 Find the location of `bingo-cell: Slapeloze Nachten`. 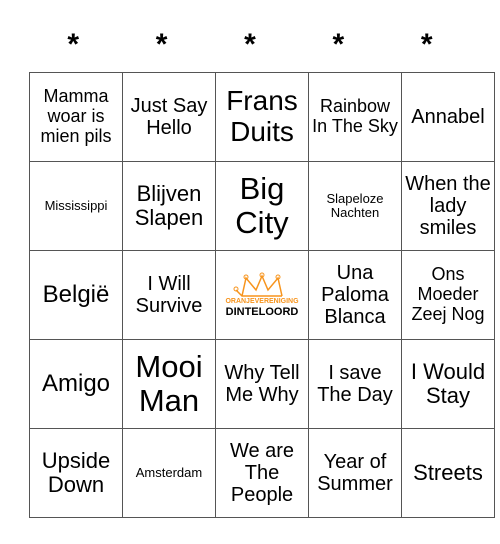

bingo-cell: Slapeloze Nachten is located at coordinates (355, 206).